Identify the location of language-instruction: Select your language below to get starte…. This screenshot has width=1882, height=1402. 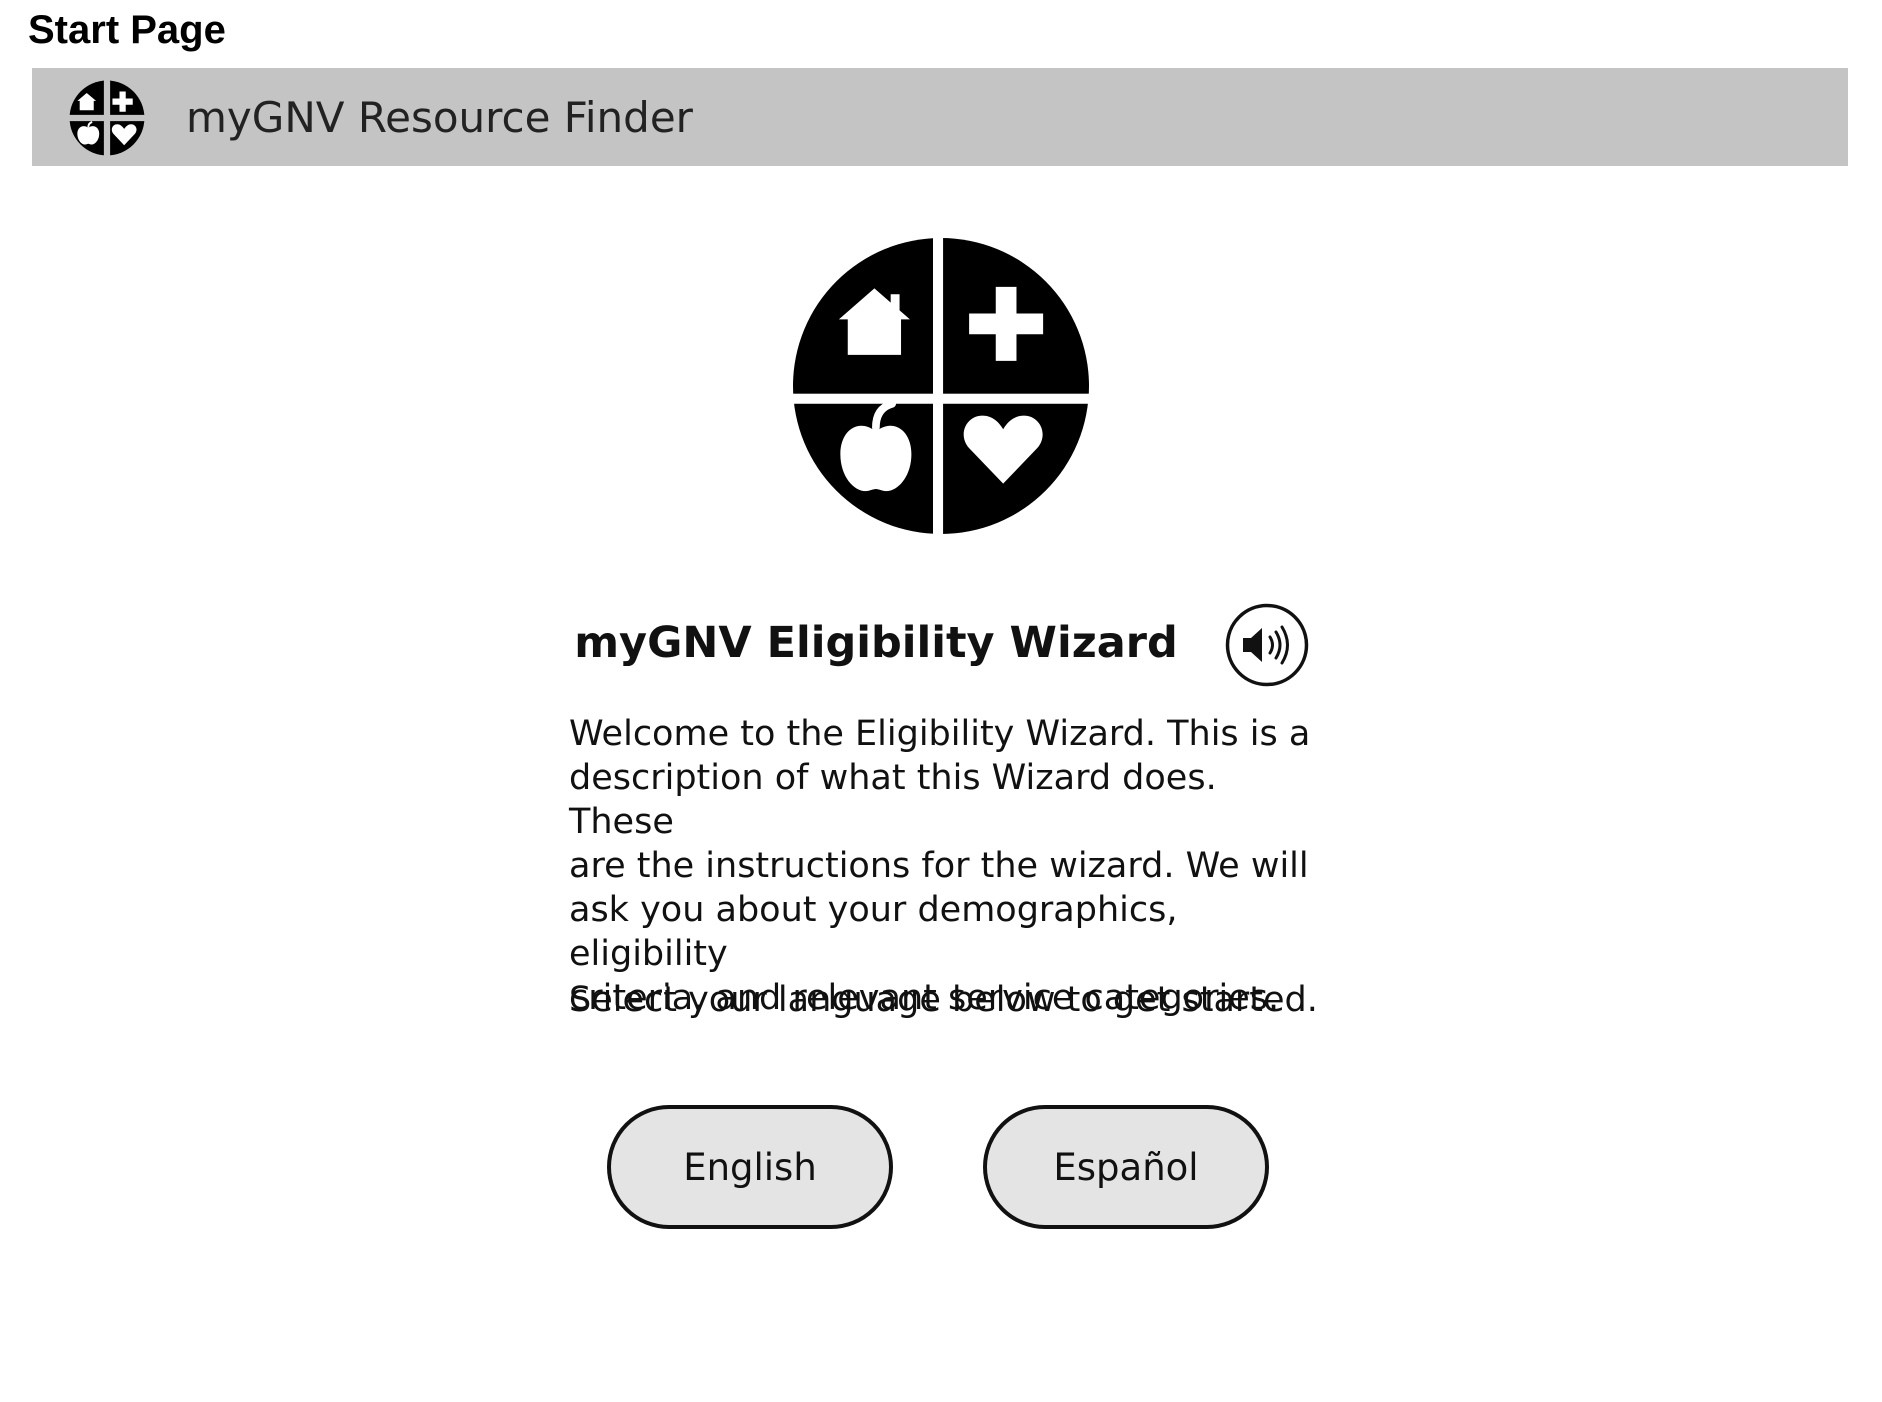
(943, 1000).